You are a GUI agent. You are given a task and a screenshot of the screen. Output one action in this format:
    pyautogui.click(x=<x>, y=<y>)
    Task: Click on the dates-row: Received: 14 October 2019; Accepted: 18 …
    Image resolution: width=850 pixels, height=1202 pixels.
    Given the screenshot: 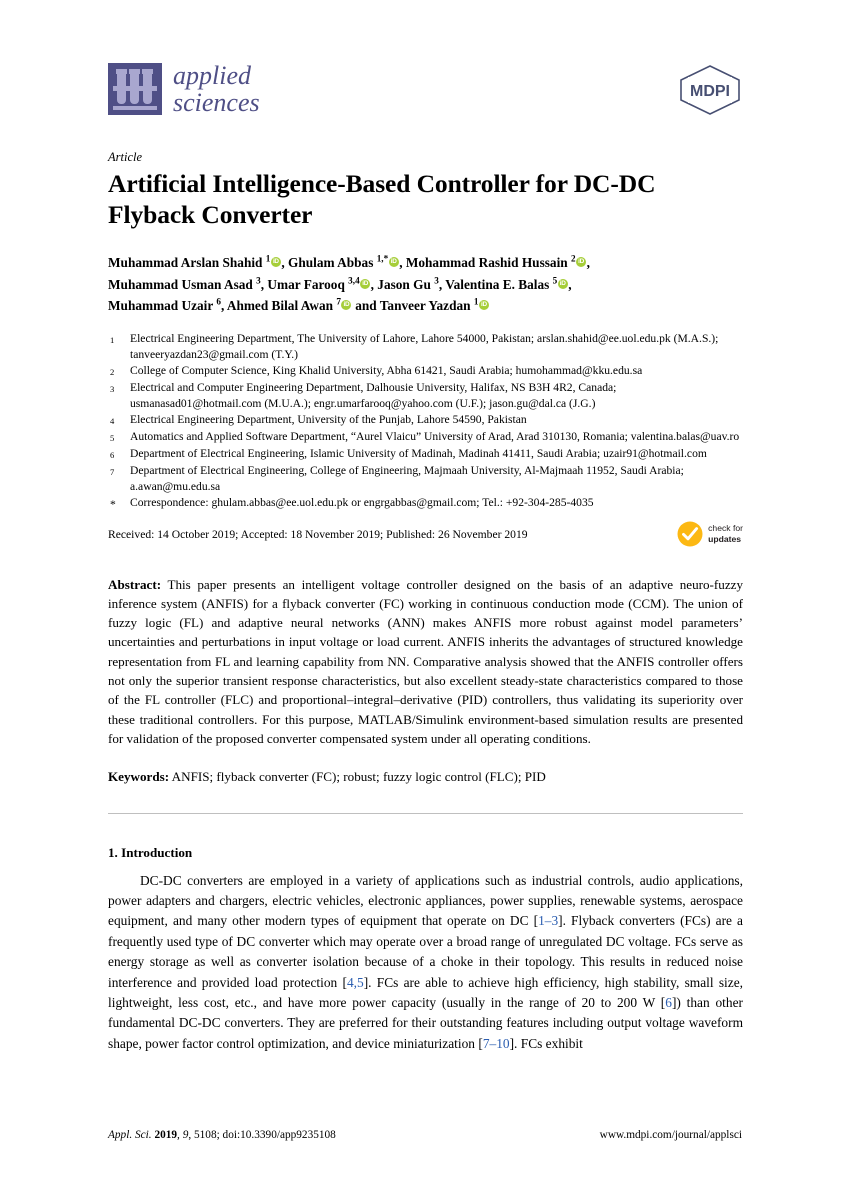 What is the action you would take?
    pyautogui.click(x=425, y=542)
    